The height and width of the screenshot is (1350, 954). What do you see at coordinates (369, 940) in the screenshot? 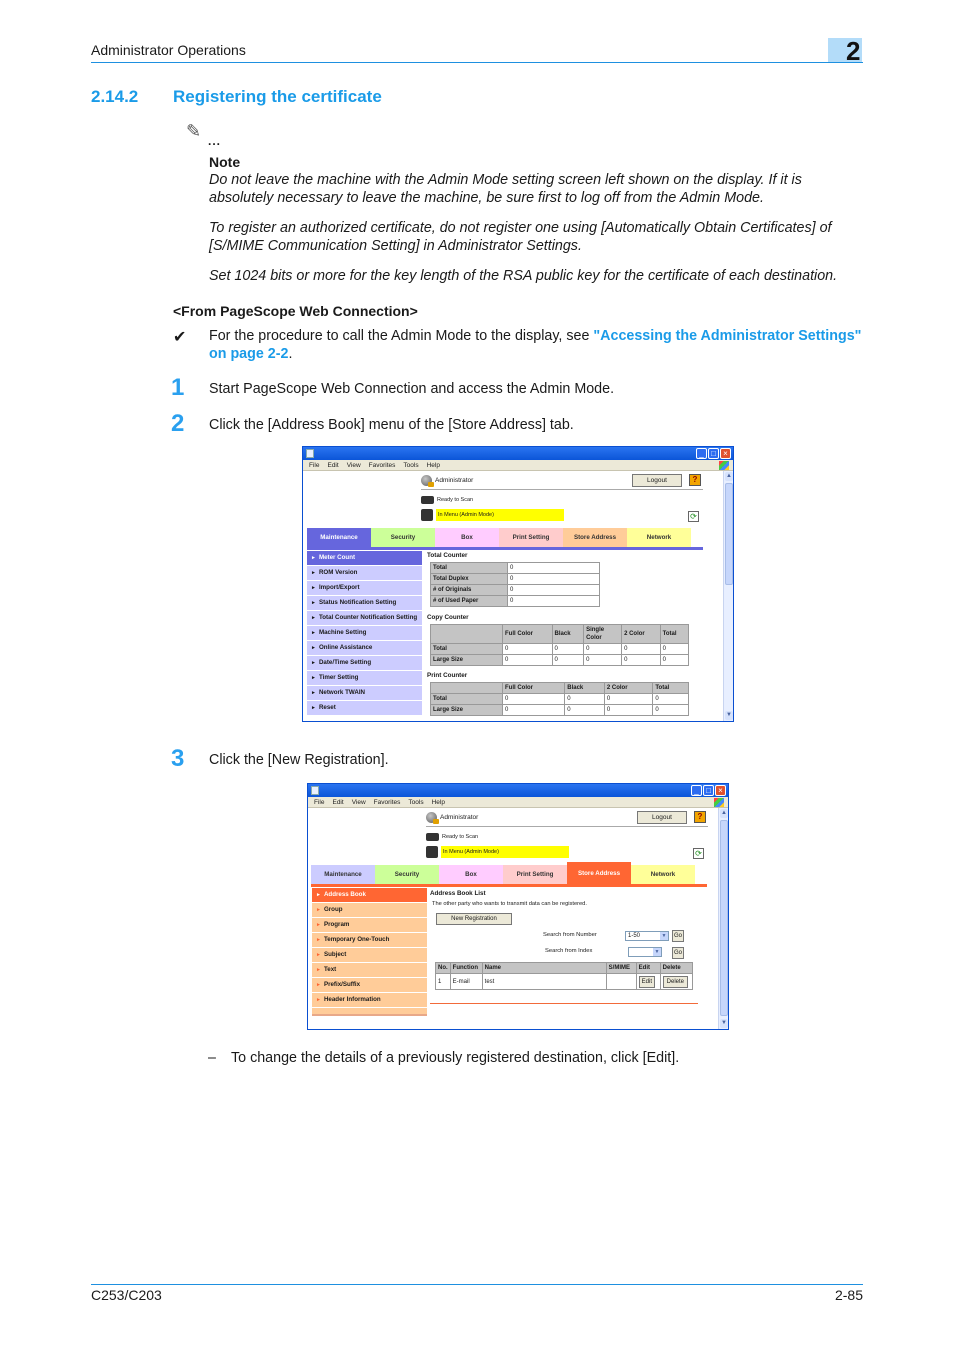
I see `side-item-temporary-one-touch: ► Temporary One-Touch` at bounding box center [369, 940].